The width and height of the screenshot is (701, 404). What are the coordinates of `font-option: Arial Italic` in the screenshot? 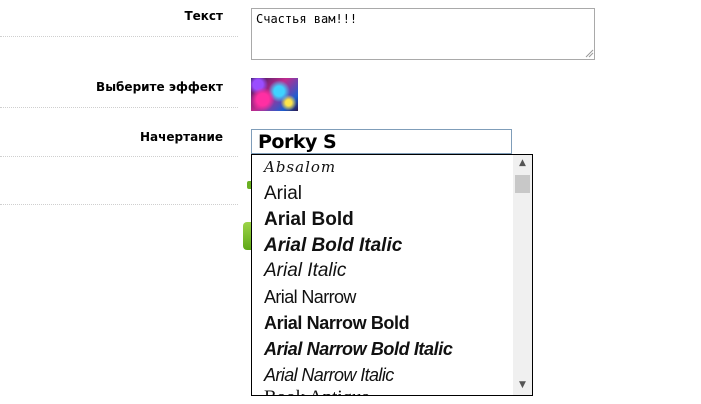 It's located at (305, 271).